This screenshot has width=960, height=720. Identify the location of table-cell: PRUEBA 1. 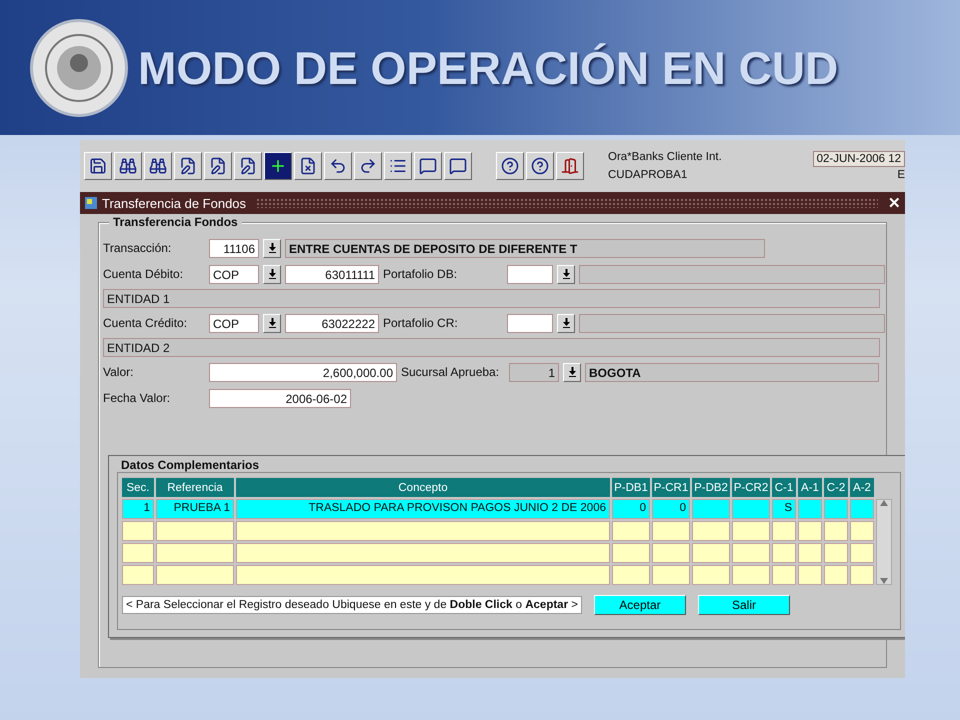
(195, 509).